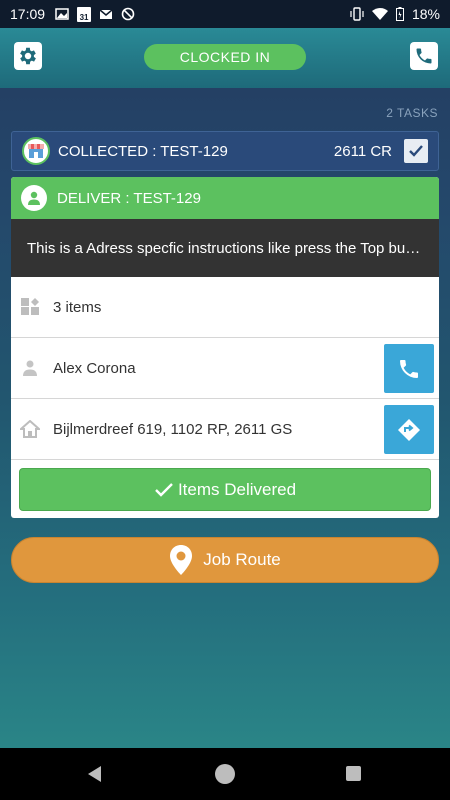  I want to click on items-row: 3 items, so click(225, 307).